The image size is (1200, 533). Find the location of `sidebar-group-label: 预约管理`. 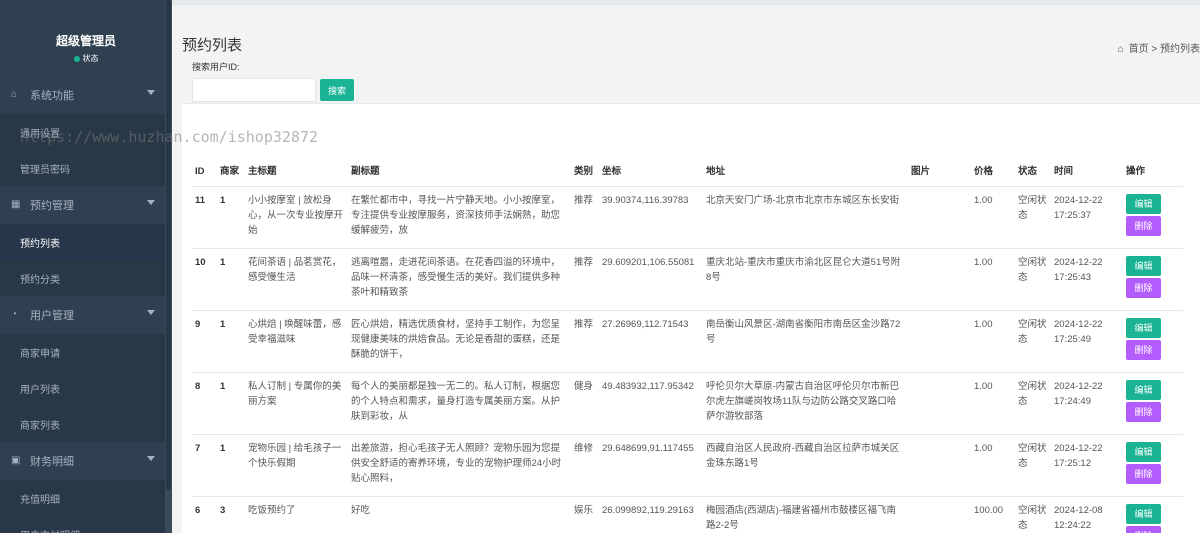

sidebar-group-label: 预约管理 is located at coordinates (52, 206).